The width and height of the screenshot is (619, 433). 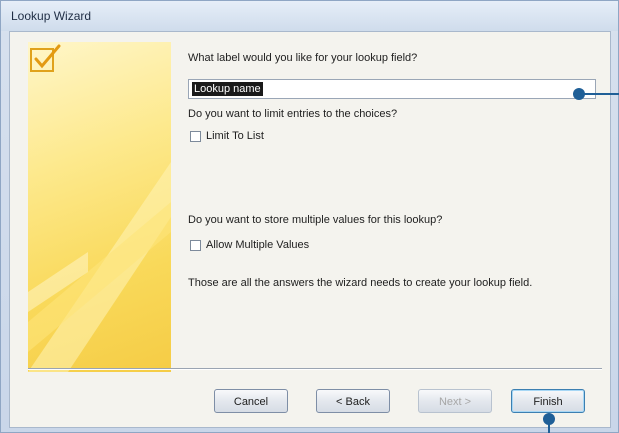 I want to click on allow-multiple-values-checkbox: Allow Multiple Values, so click(x=249, y=245).